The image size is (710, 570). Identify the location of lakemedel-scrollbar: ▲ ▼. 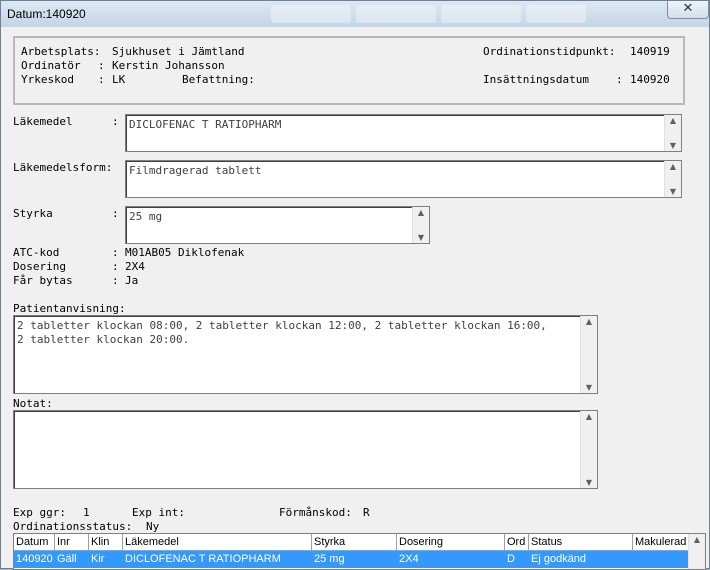
(672, 133).